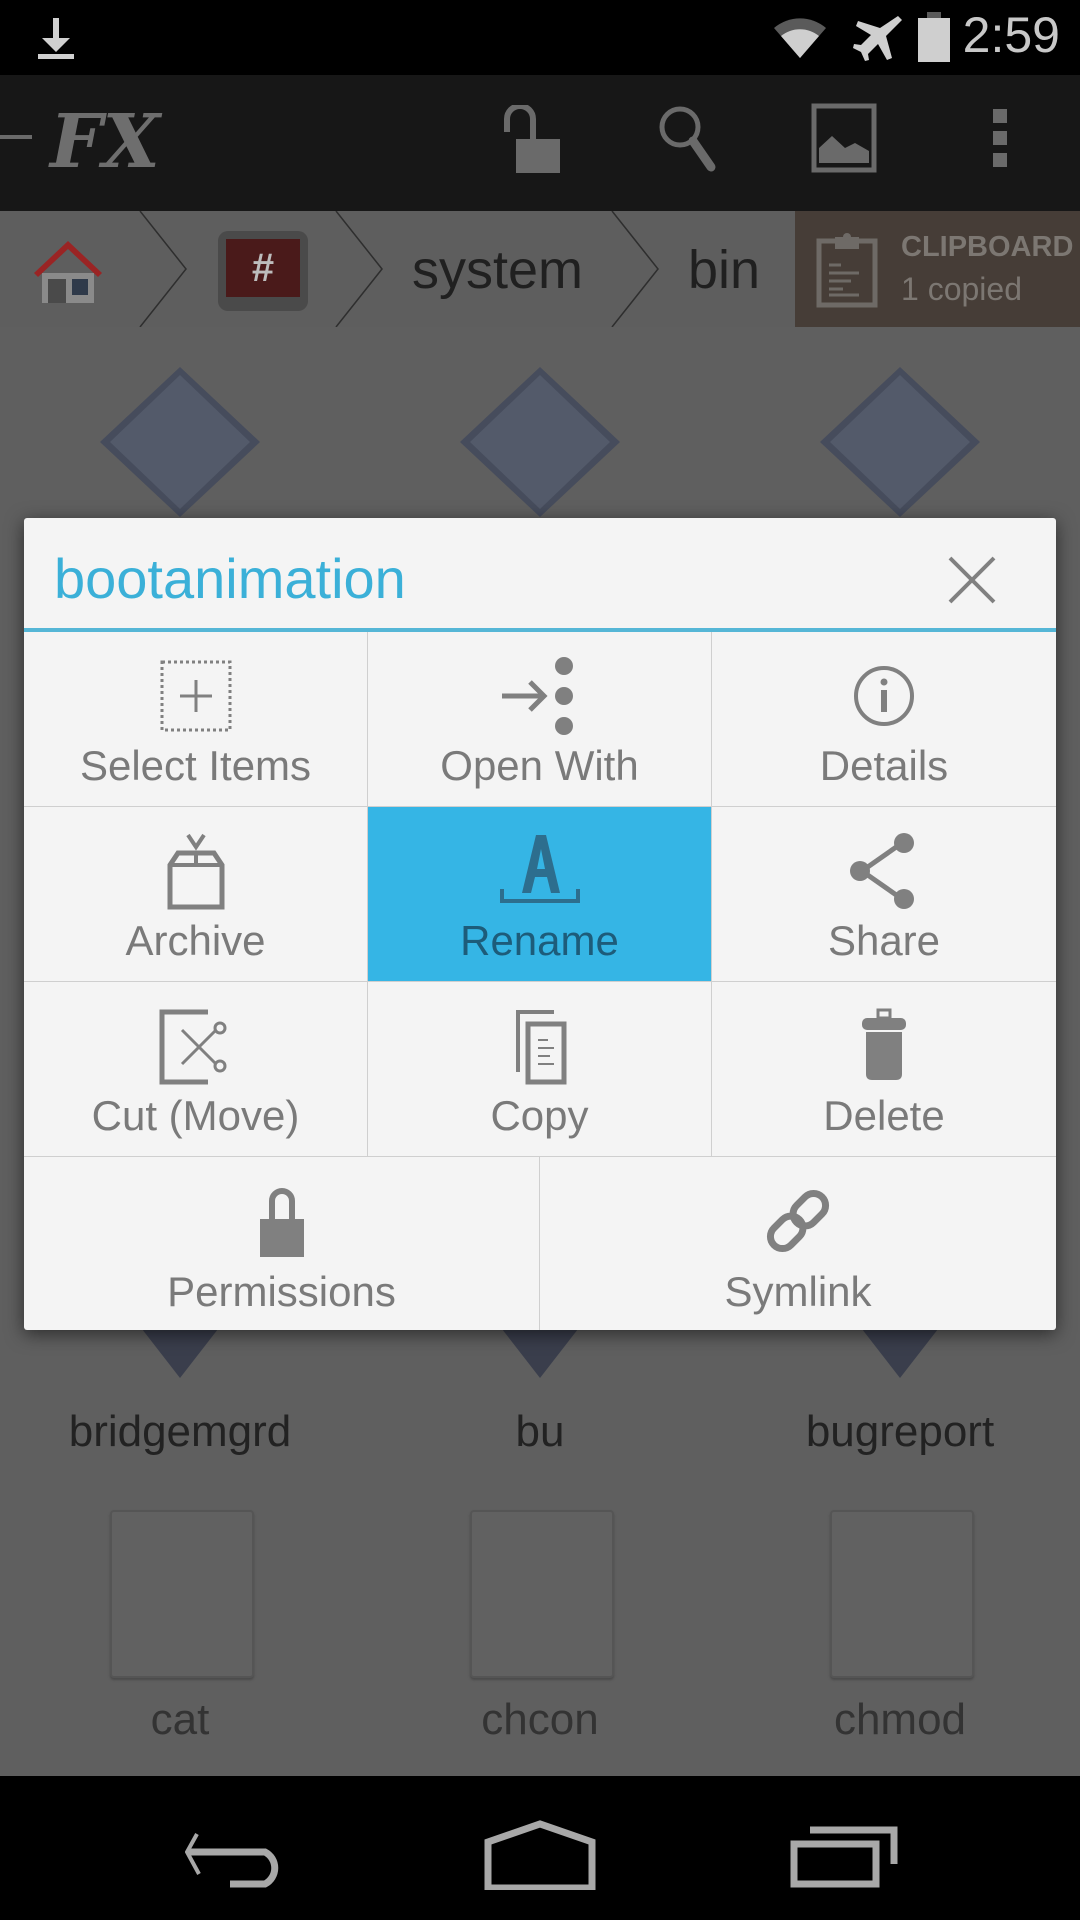 The width and height of the screenshot is (1080, 1920). What do you see at coordinates (16, 137) in the screenshot?
I see `drawer-indicator` at bounding box center [16, 137].